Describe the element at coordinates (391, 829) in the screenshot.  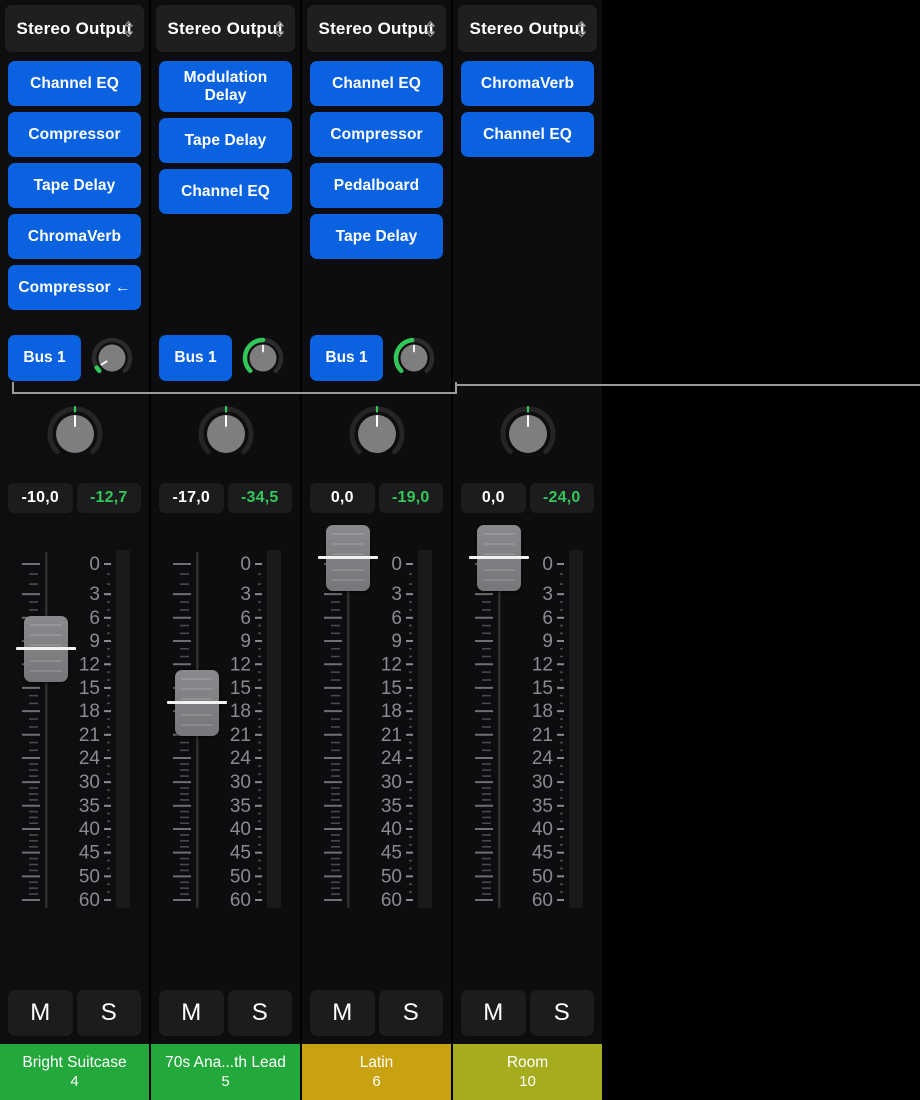
I see `svg-text: 40` at that location.